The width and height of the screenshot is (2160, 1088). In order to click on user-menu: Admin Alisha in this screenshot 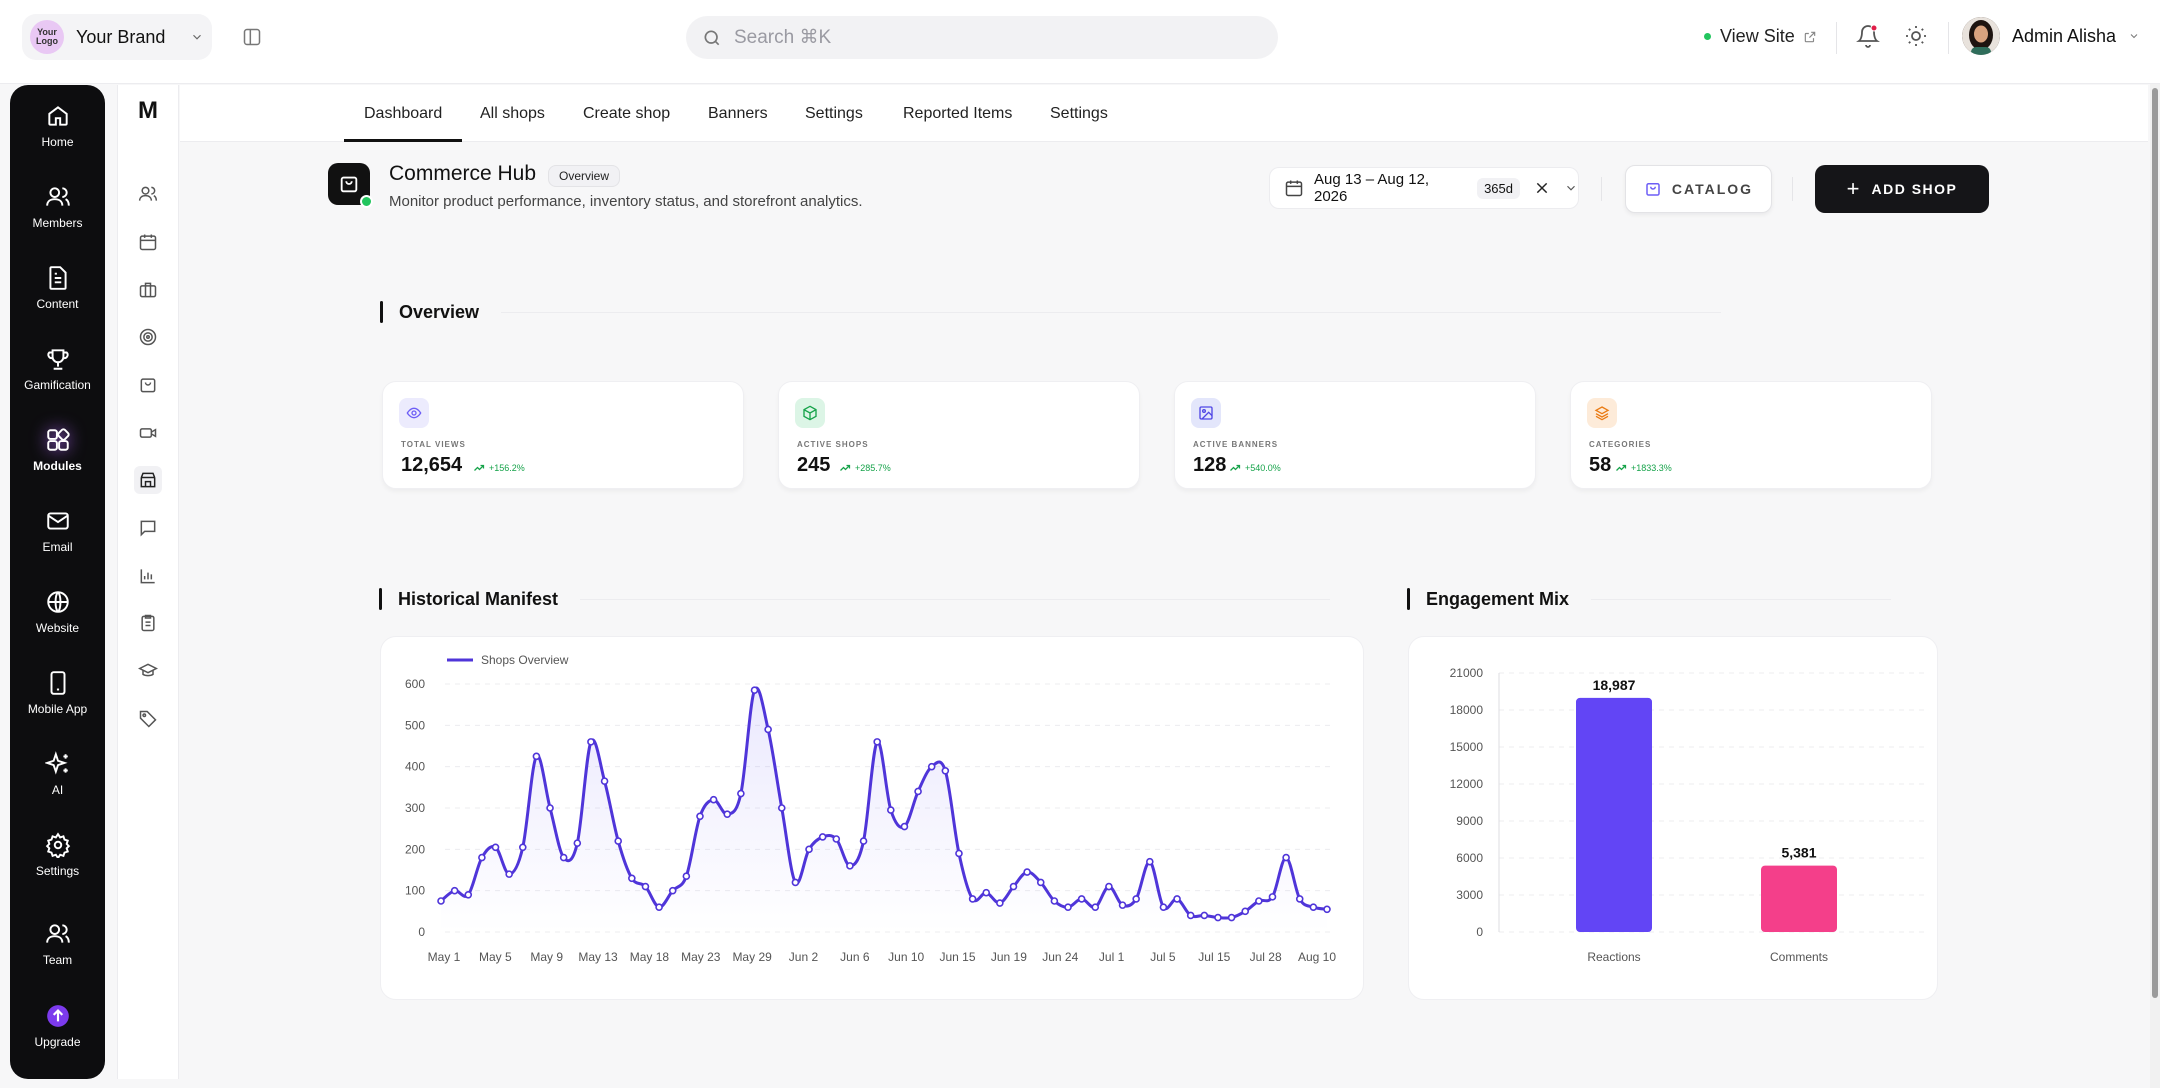, I will do `click(2051, 36)`.